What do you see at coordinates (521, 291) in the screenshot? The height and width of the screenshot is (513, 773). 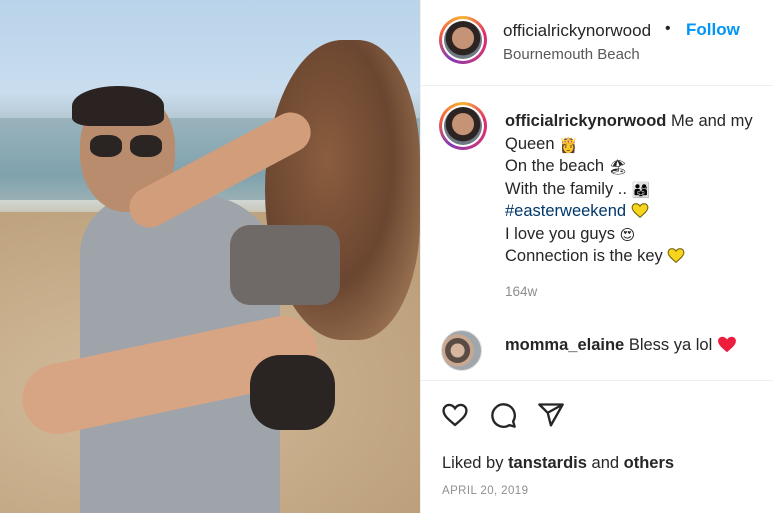 I see `post-time-ago: 164w` at bounding box center [521, 291].